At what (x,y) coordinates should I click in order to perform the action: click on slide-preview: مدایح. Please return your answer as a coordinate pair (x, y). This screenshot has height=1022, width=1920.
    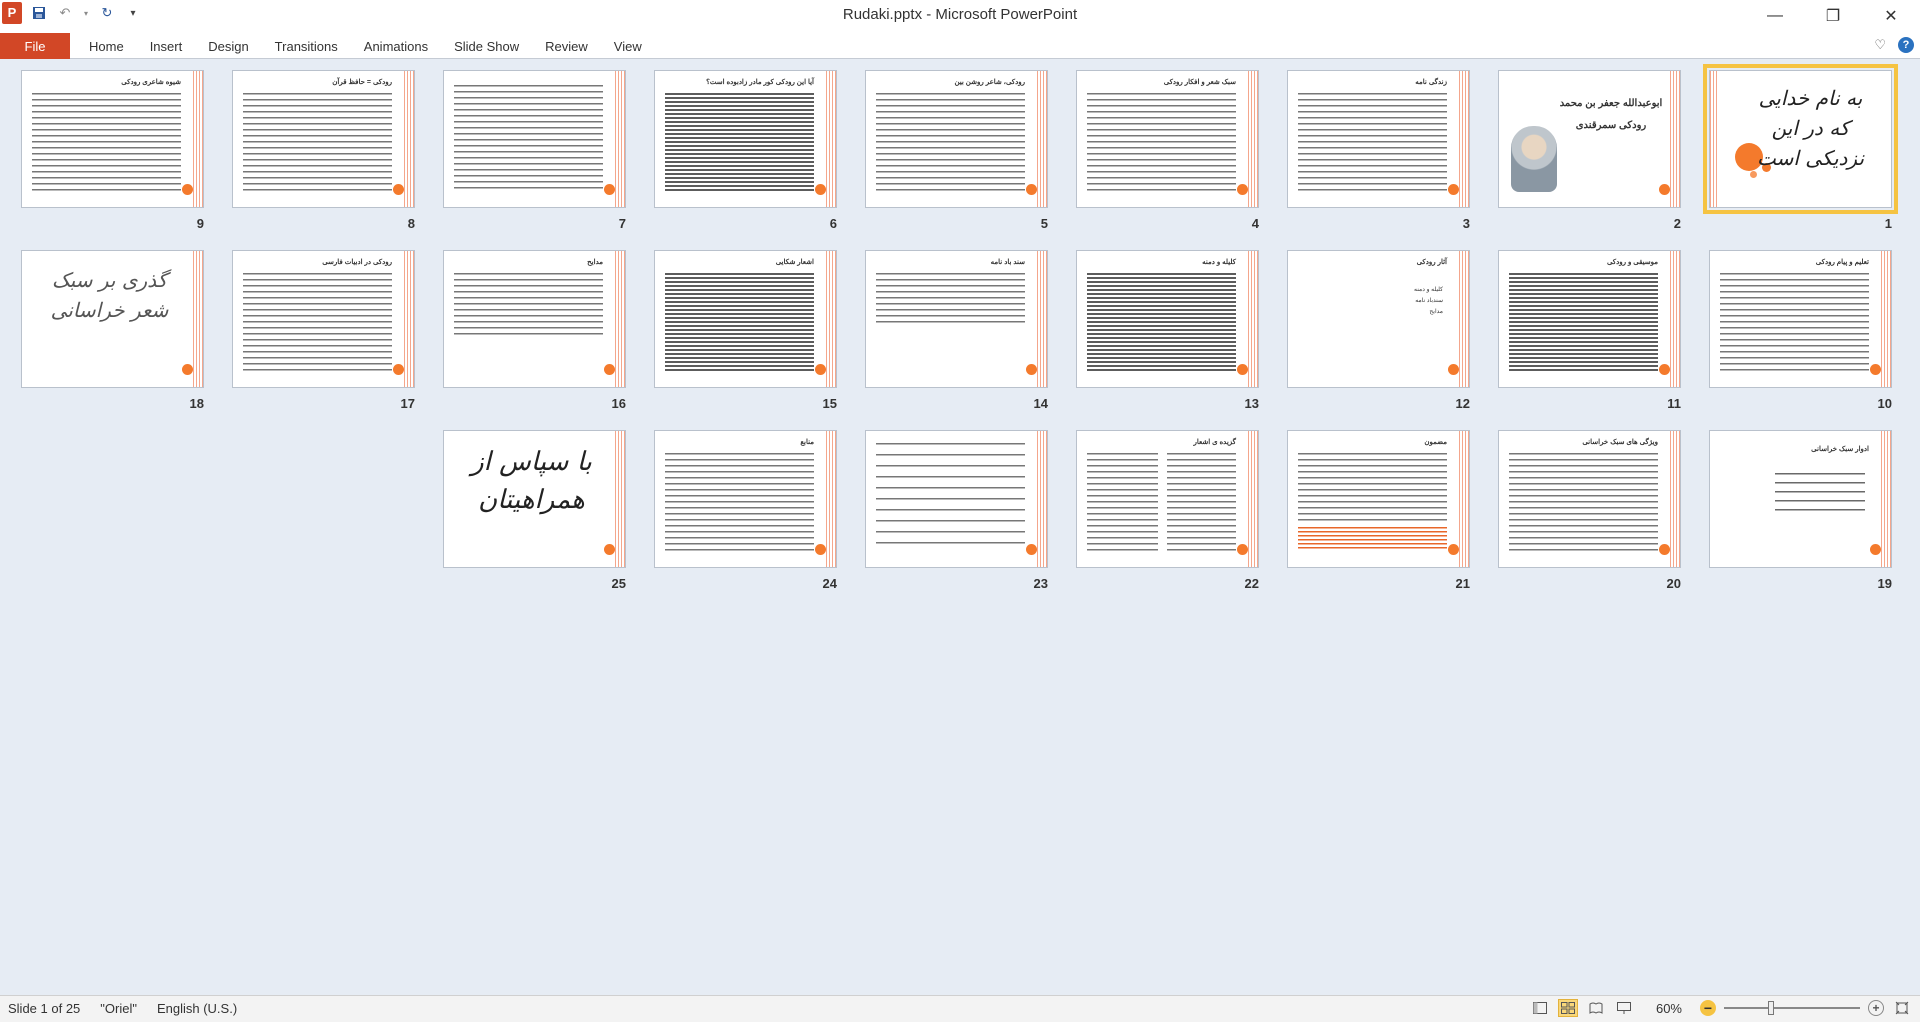
    Looking at the image, I should click on (534, 319).